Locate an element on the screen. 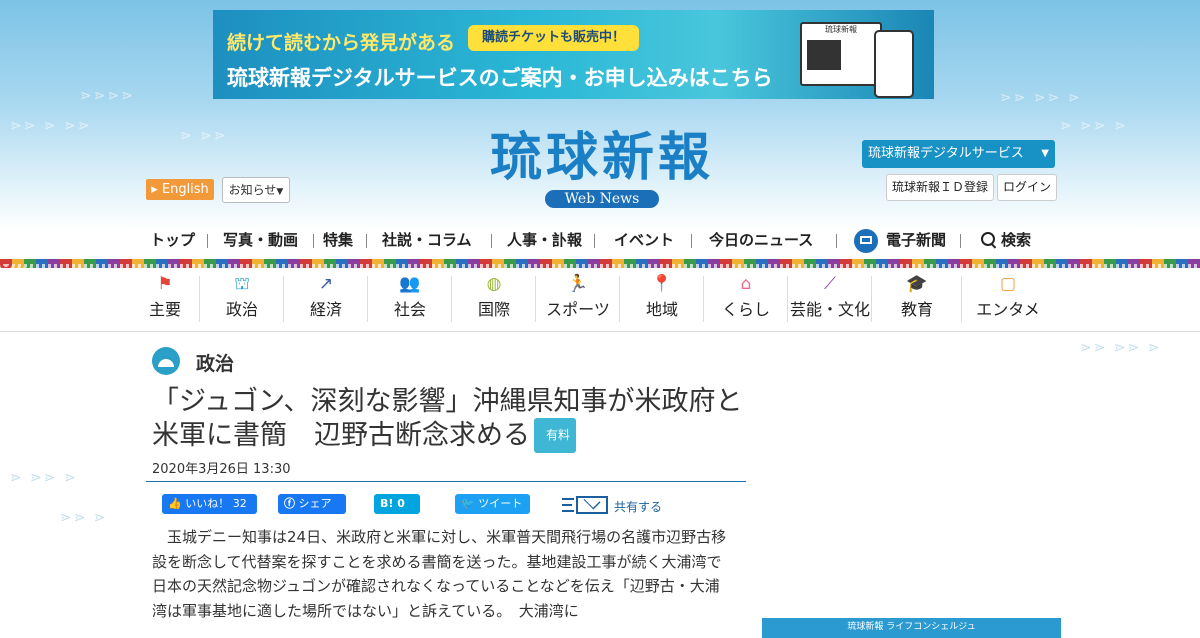 This screenshot has width=1200, height=638. article-headline: 「ジュゴン、深刻な影響」沖縄県知事が米政府と米軍に書簡 辺野古断念求める 有料 is located at coordinates (447, 419).